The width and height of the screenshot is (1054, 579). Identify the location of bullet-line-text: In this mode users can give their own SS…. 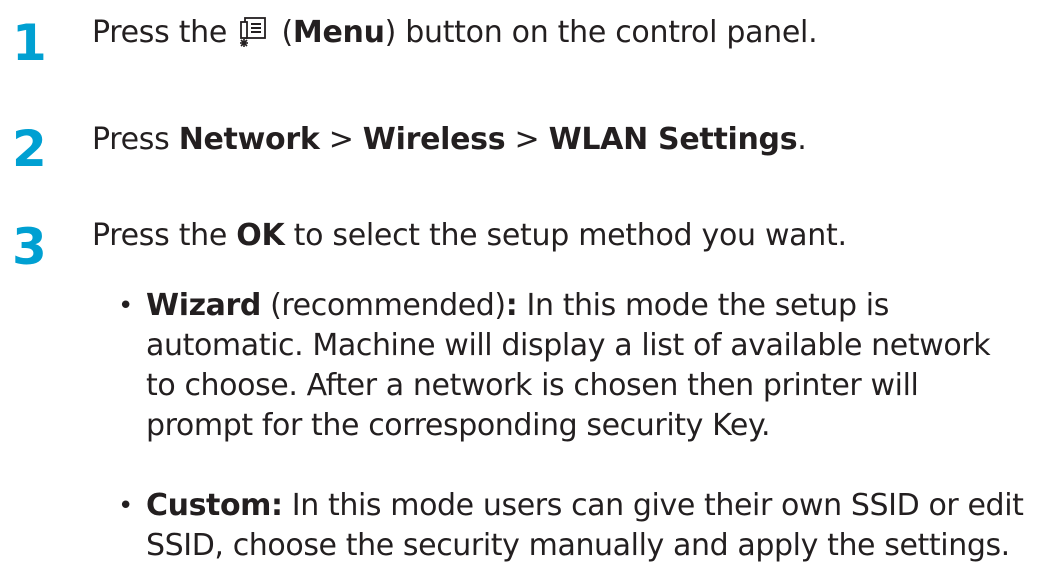
(653, 505).